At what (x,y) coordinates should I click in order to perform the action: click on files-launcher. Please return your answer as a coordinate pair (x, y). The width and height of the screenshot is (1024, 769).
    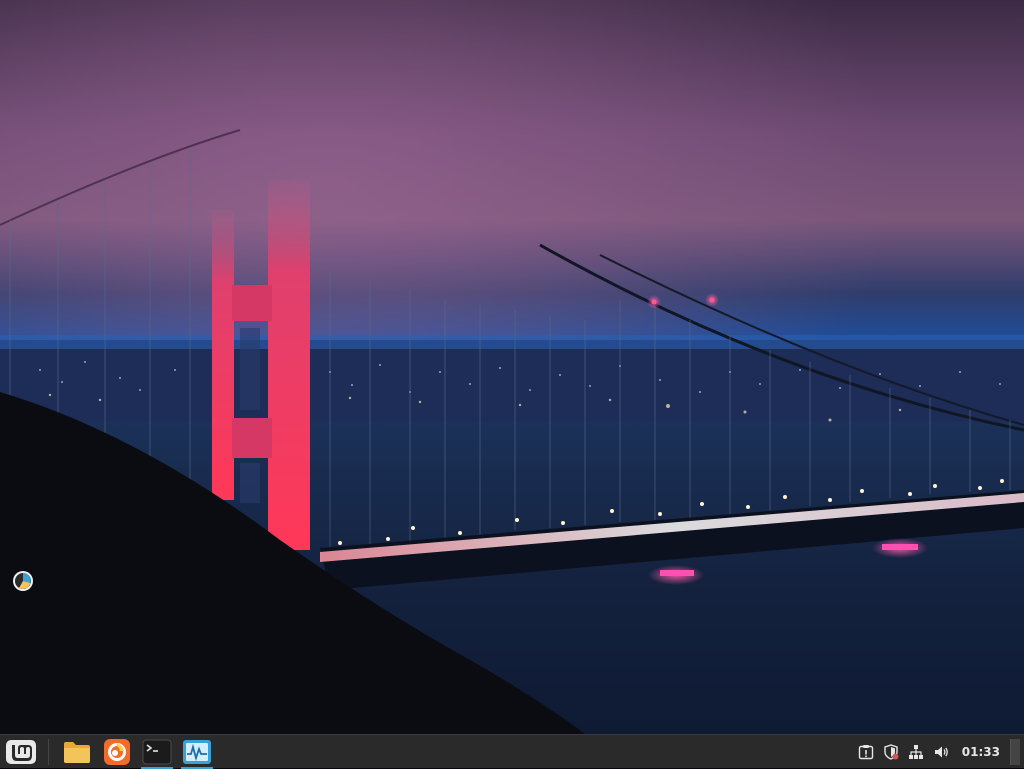
    Looking at the image, I should click on (77, 752).